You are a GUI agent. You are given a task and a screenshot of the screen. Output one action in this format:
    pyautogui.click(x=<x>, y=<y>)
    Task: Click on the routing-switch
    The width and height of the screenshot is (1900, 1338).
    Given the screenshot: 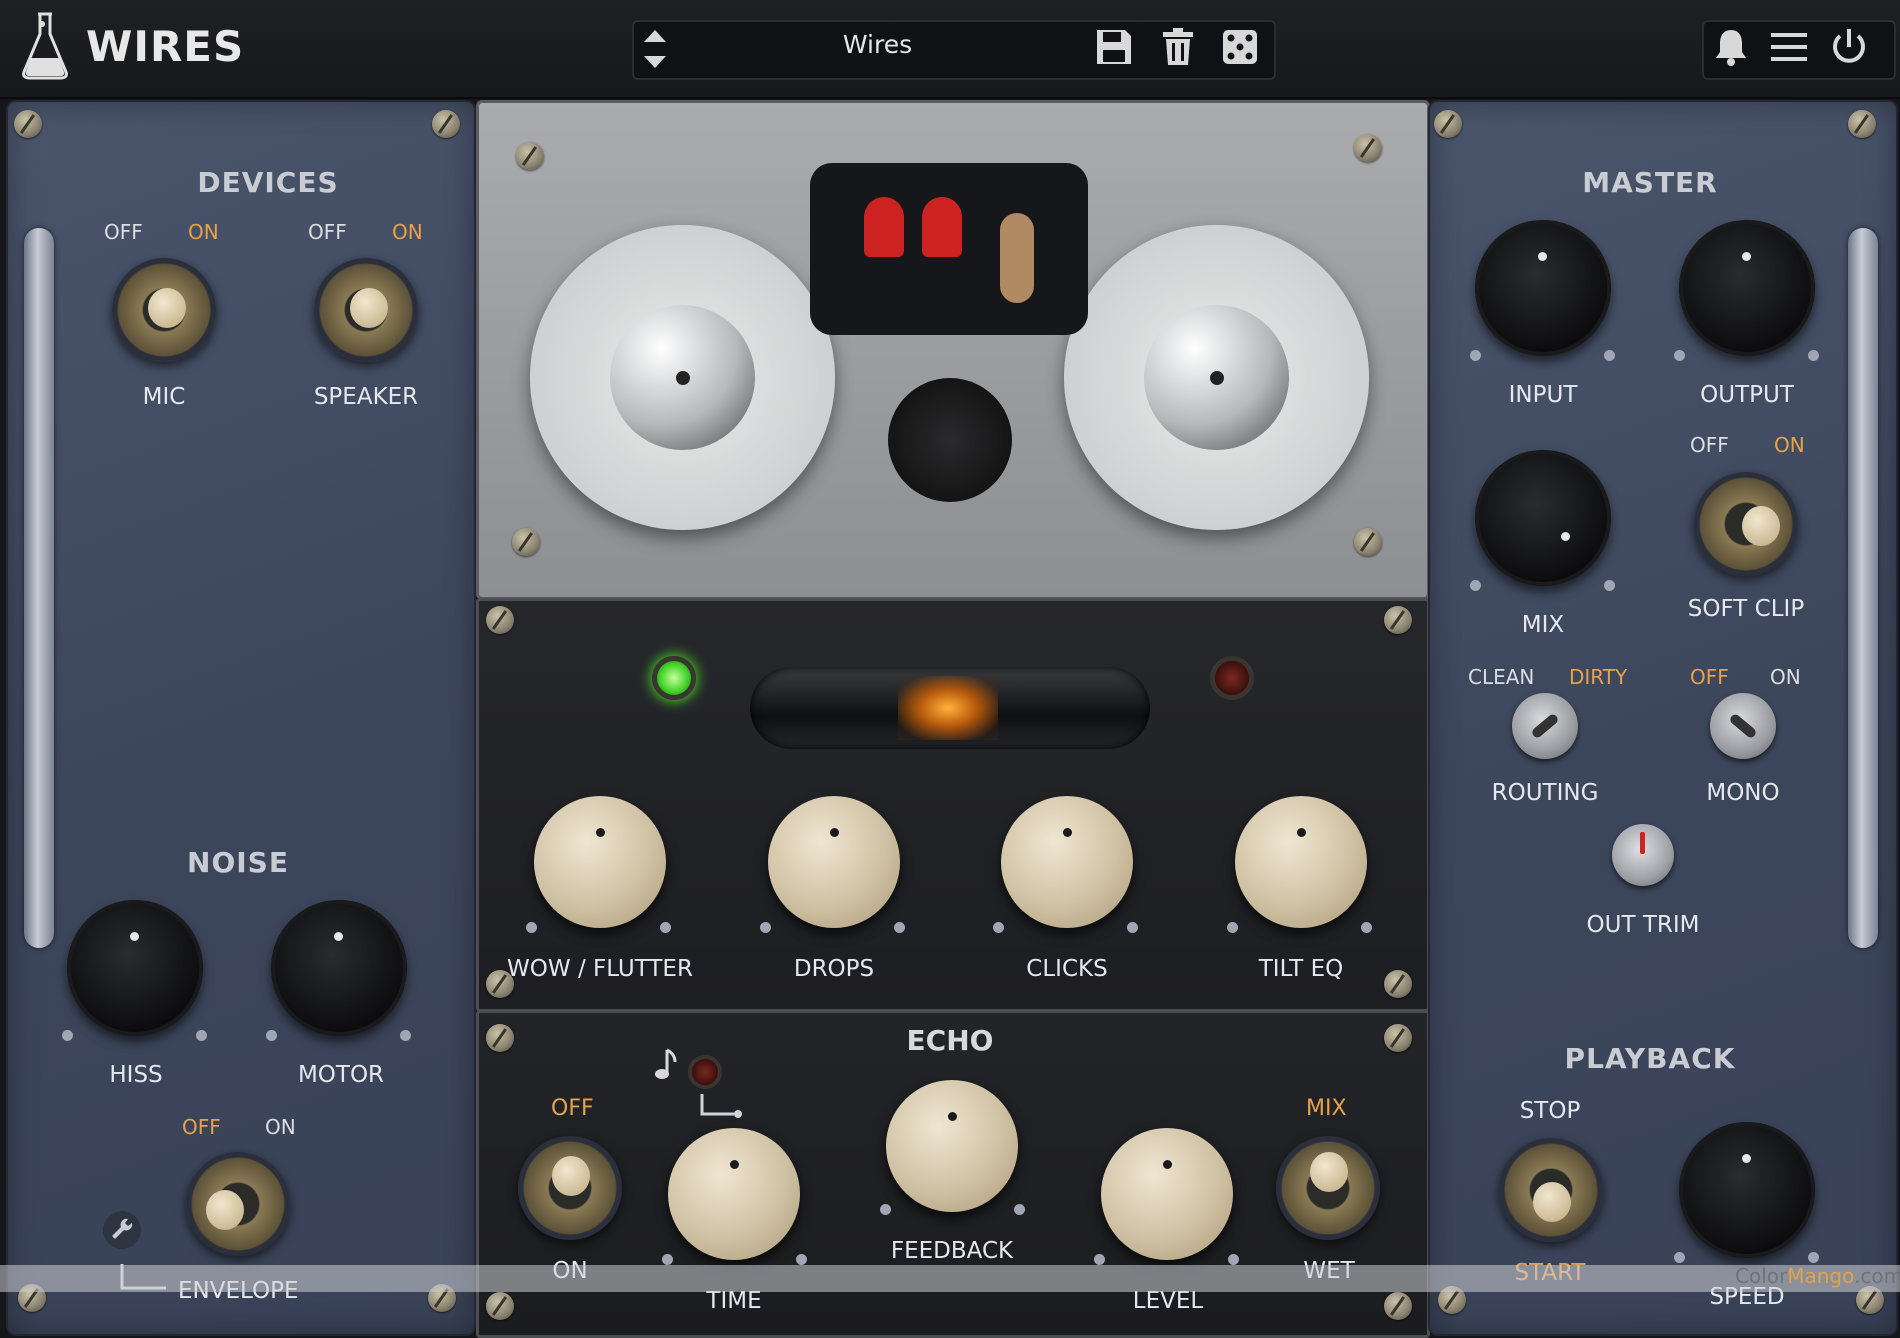 What is the action you would take?
    pyautogui.click(x=1545, y=726)
    